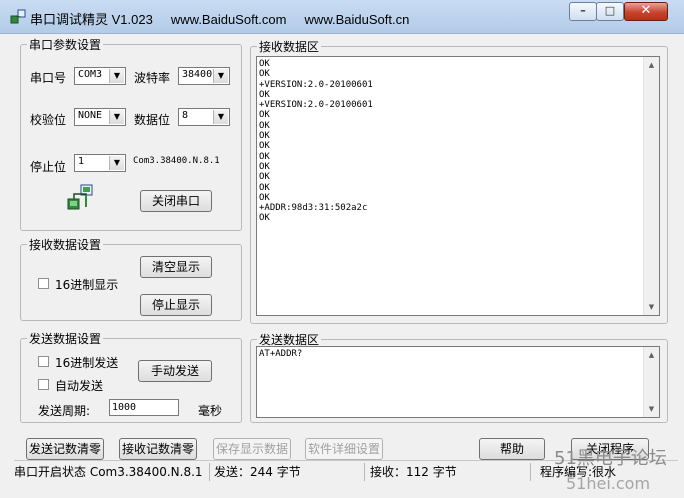 The width and height of the screenshot is (684, 498). I want to click on status-port-state: 串口开启状态 Com3.38400.N.8.1, so click(112, 472).